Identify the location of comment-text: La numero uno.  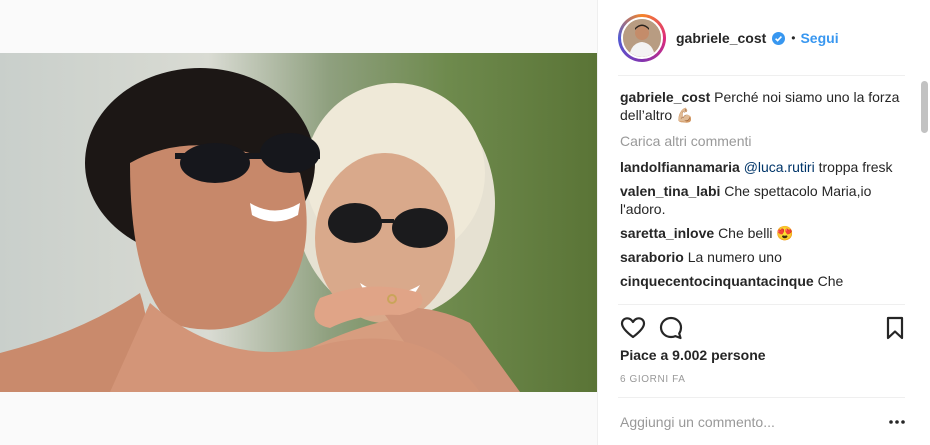
(734, 257).